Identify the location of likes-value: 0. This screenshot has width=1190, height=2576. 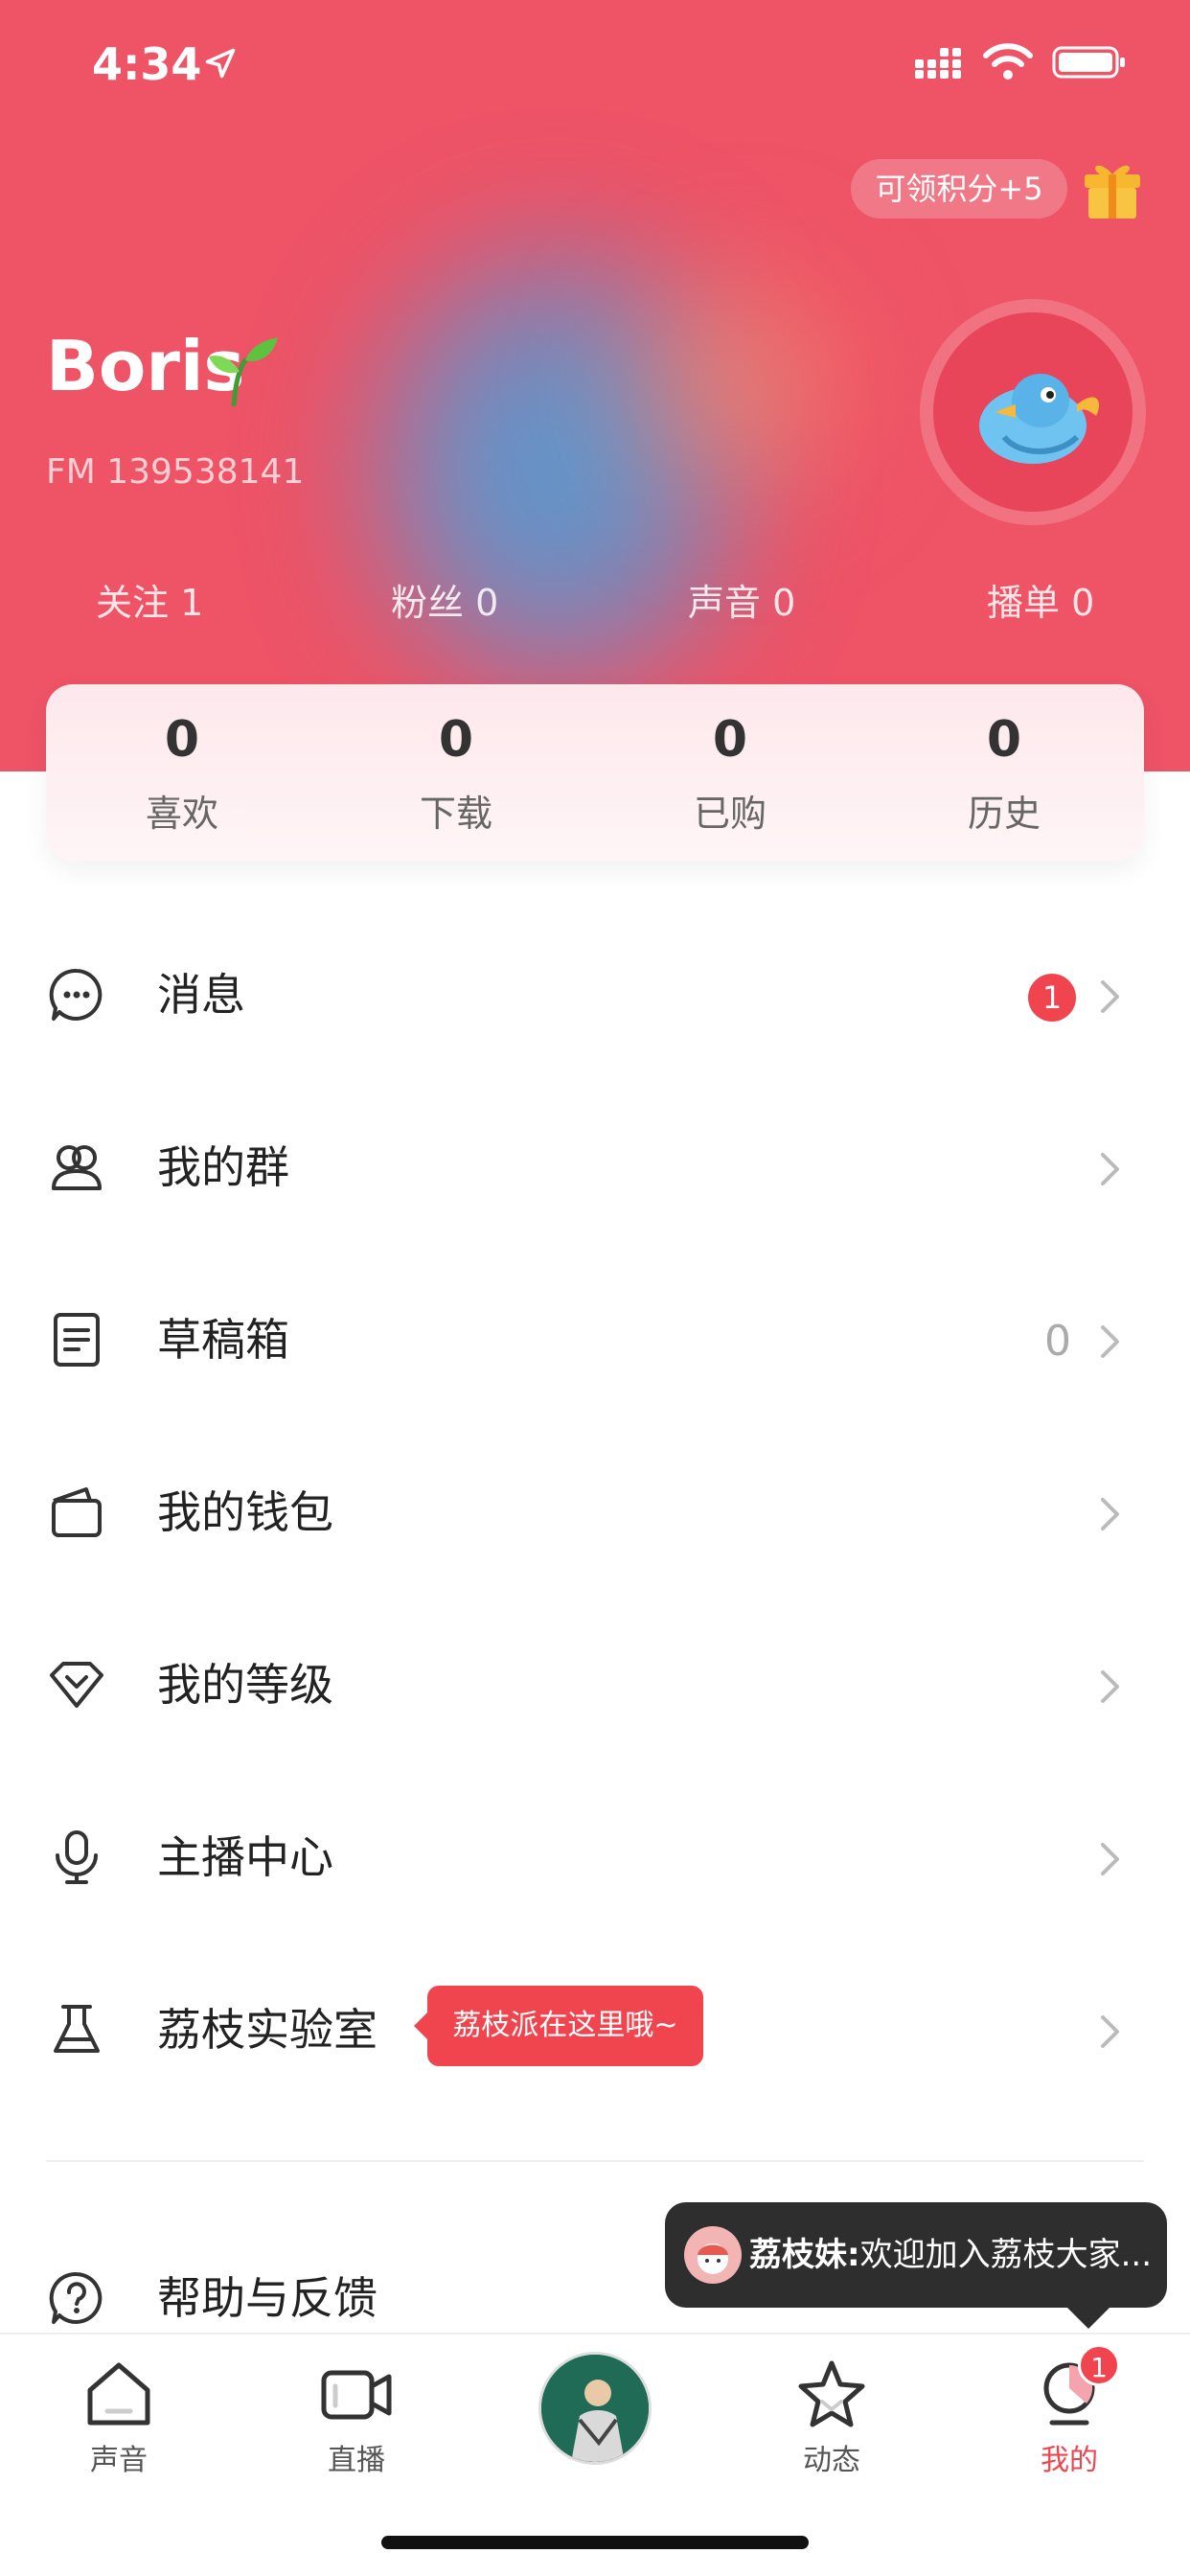
(182, 740).